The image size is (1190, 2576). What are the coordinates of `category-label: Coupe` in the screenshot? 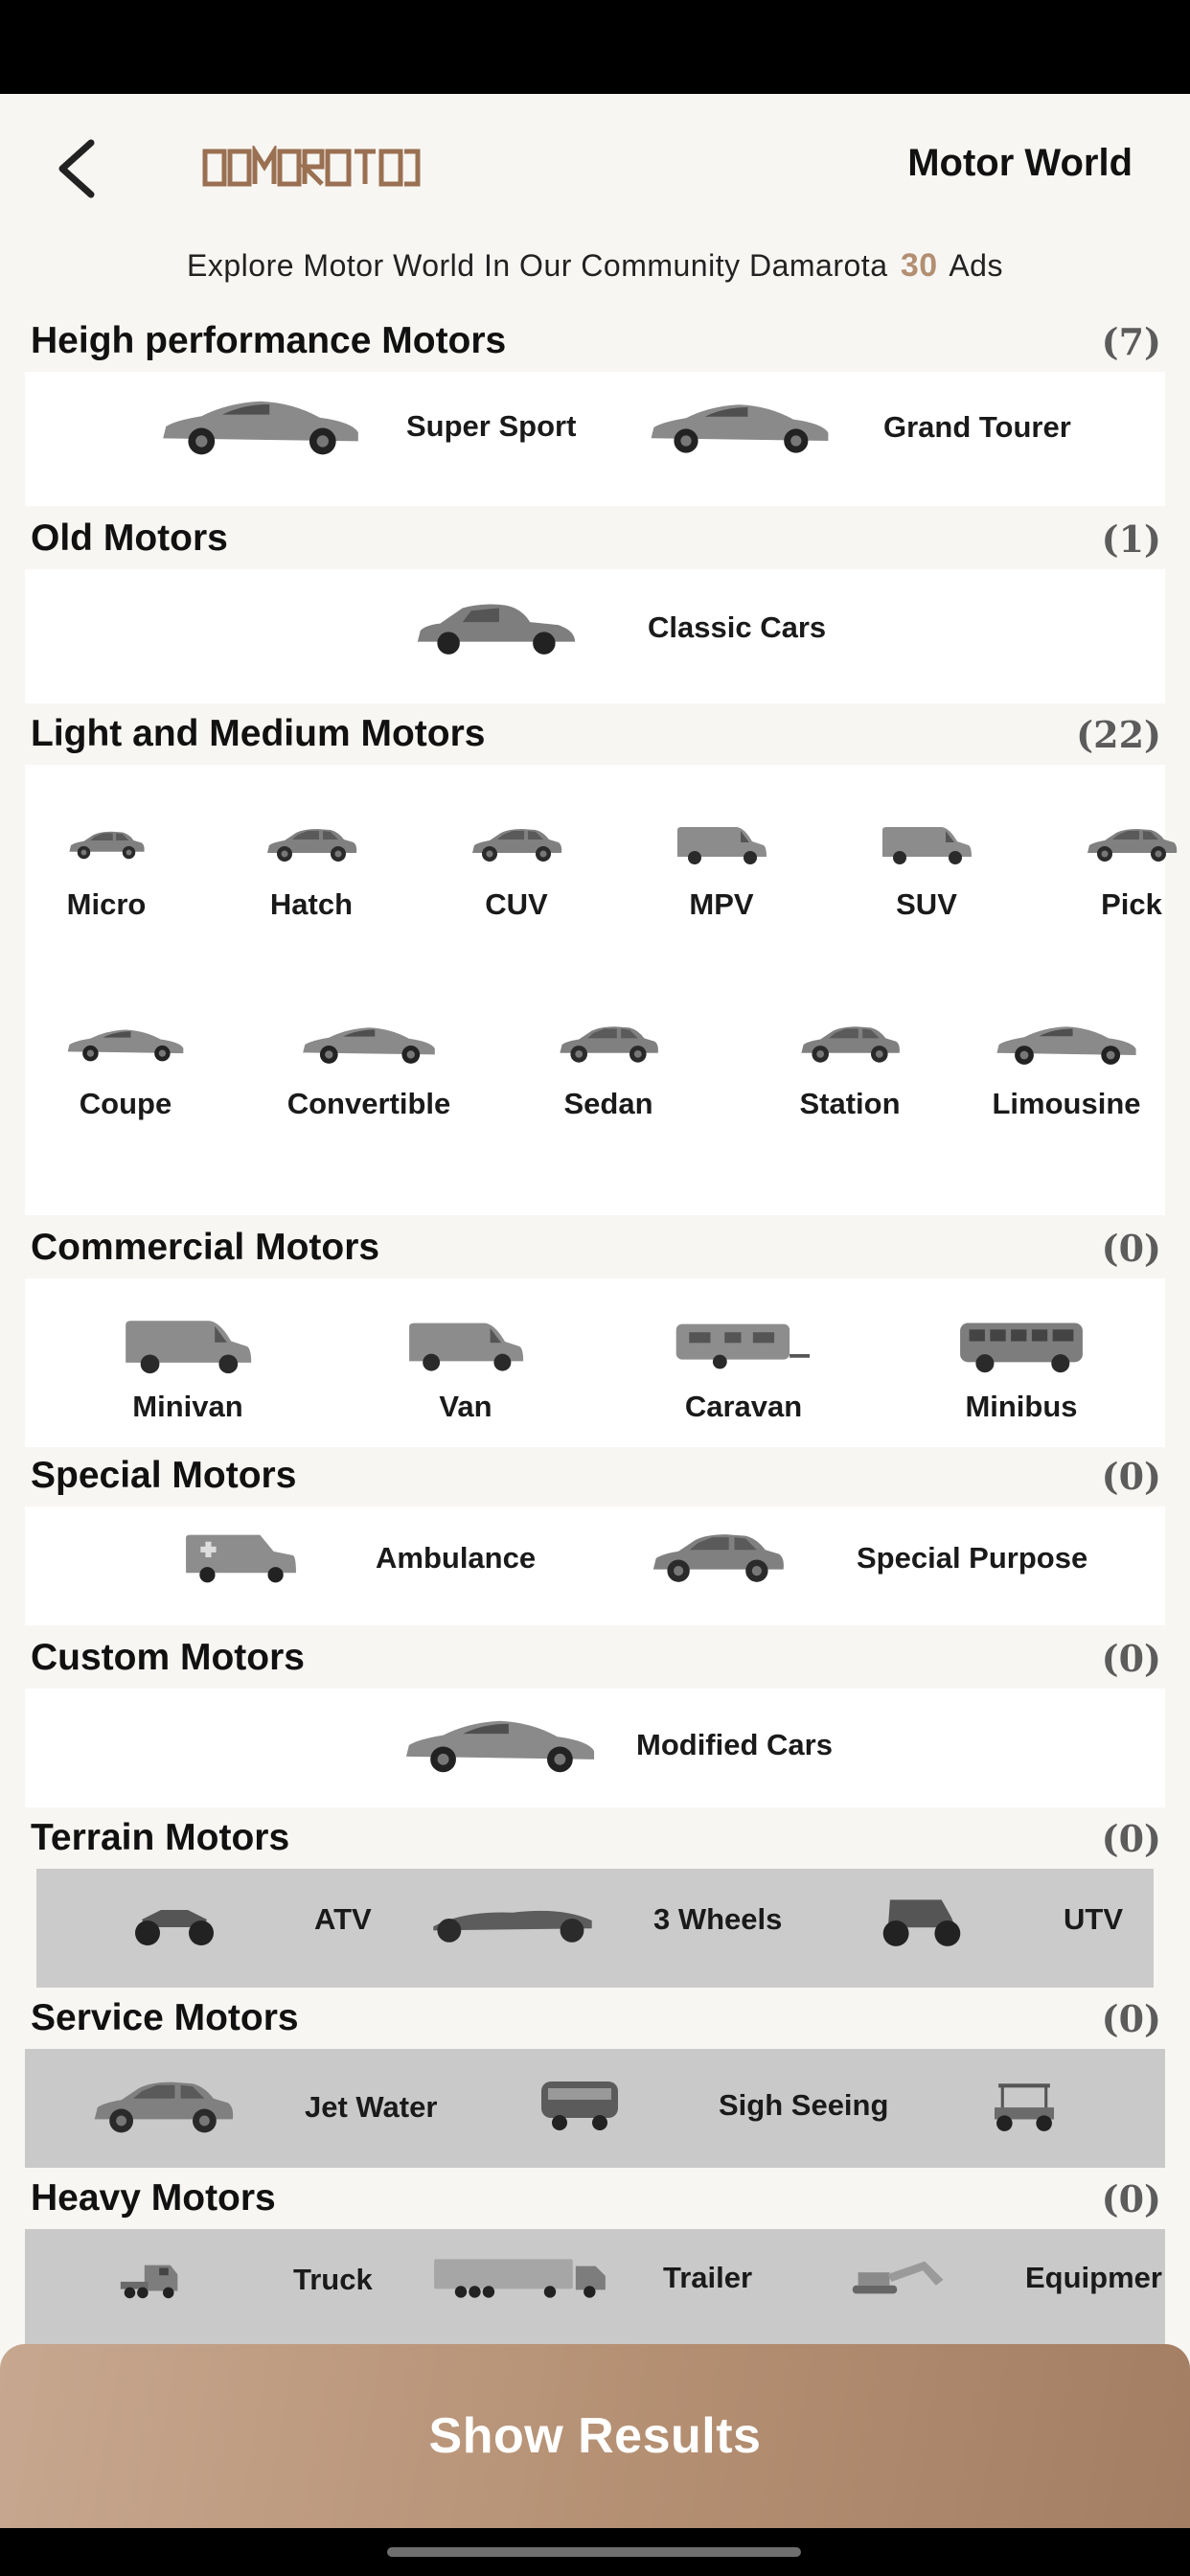 It's located at (125, 1103).